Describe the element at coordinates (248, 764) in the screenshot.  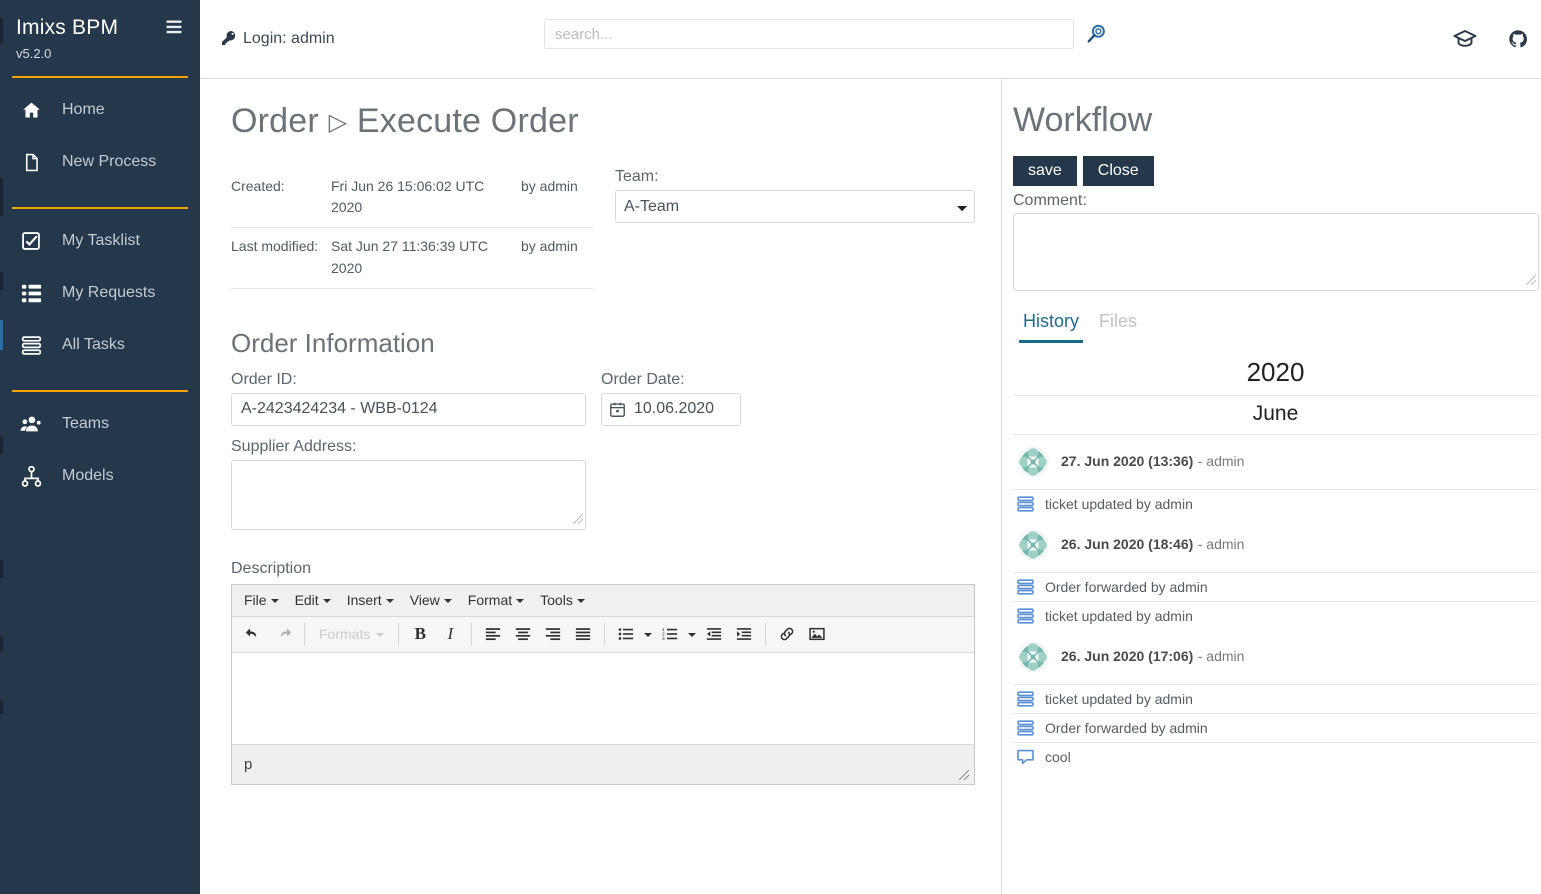
I see `editor-element-path: p` at that location.